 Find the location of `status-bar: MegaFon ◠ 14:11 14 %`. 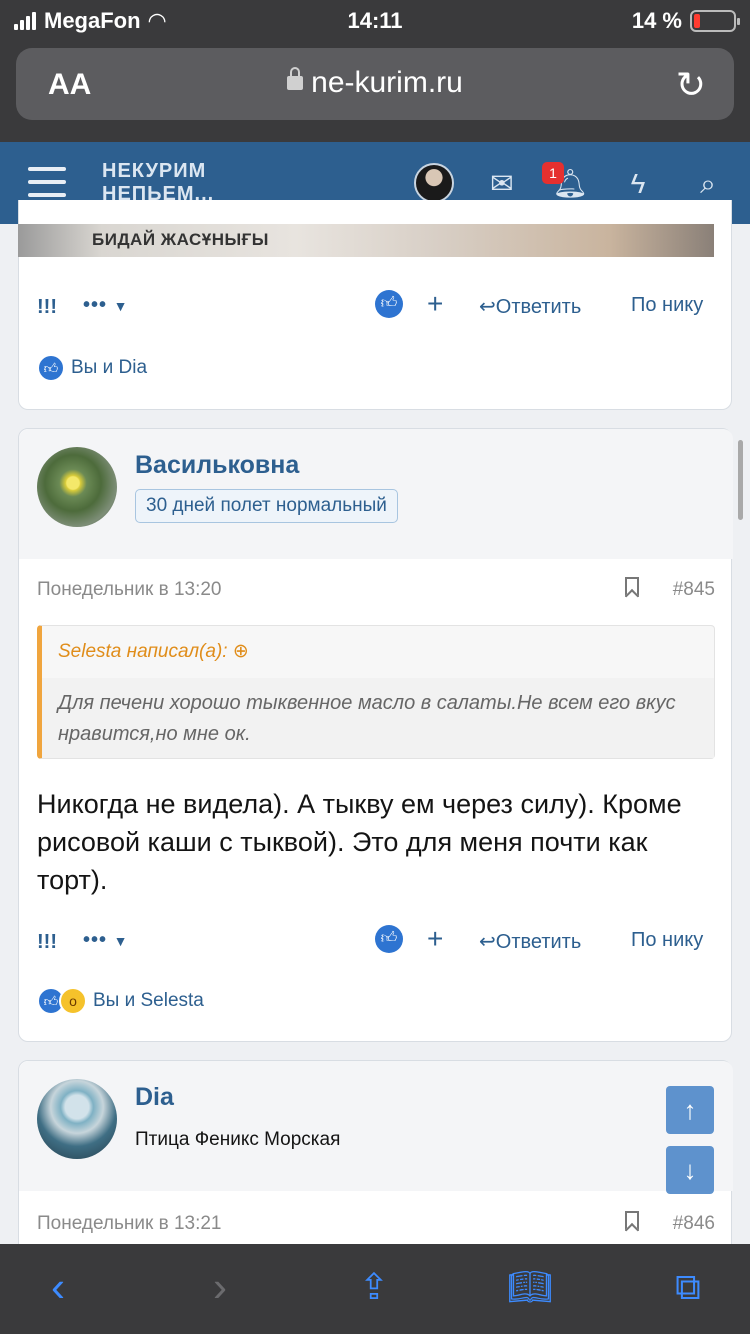

status-bar: MegaFon ◠ 14:11 14 % is located at coordinates (375, 21).